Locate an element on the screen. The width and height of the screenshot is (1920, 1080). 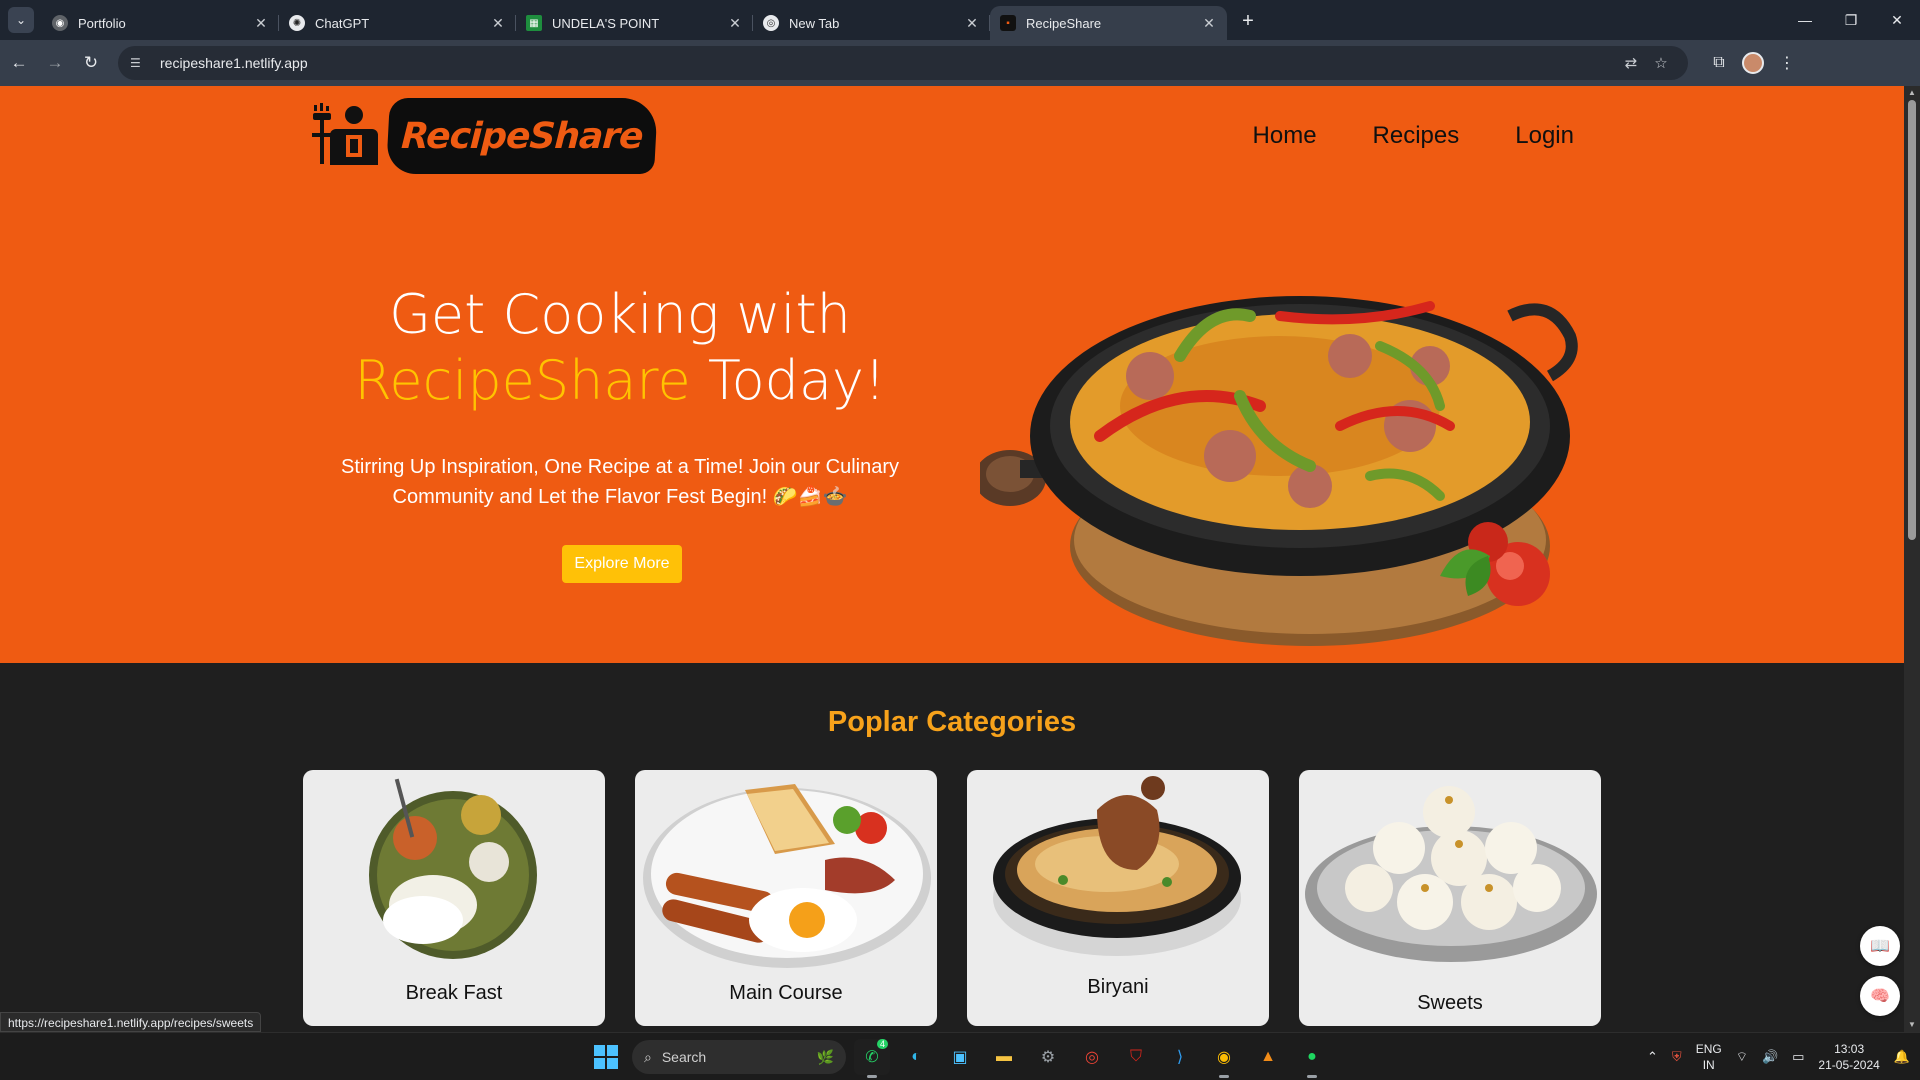
forward-button: → is located at coordinates (55, 63).